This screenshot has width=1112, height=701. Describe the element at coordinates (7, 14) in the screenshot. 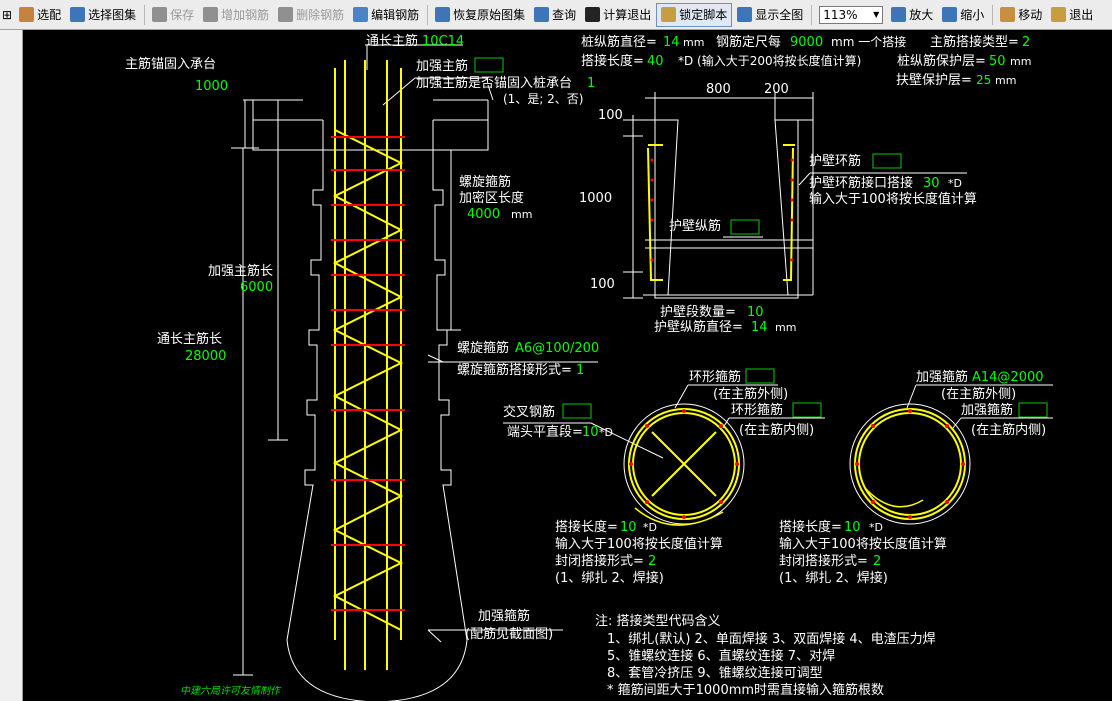

I see `toolbar-grip-icon: ⊞` at that location.